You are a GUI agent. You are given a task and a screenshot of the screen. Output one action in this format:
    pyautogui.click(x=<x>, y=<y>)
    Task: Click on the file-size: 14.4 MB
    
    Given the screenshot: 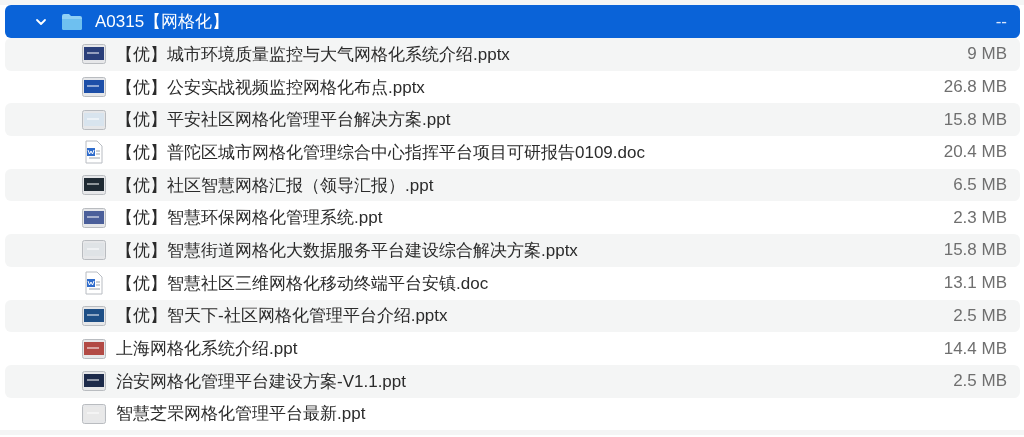 What is the action you would take?
    pyautogui.click(x=975, y=348)
    